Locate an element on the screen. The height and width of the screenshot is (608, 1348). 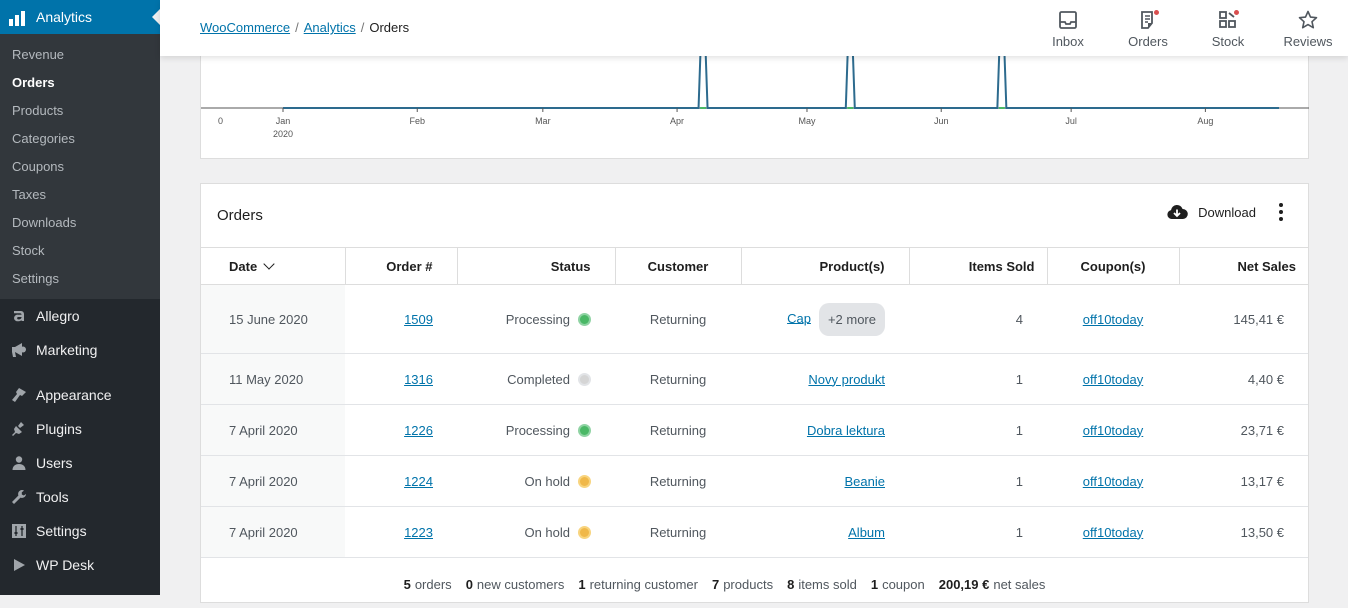
submenu-item-products: Products is located at coordinates (80, 111).